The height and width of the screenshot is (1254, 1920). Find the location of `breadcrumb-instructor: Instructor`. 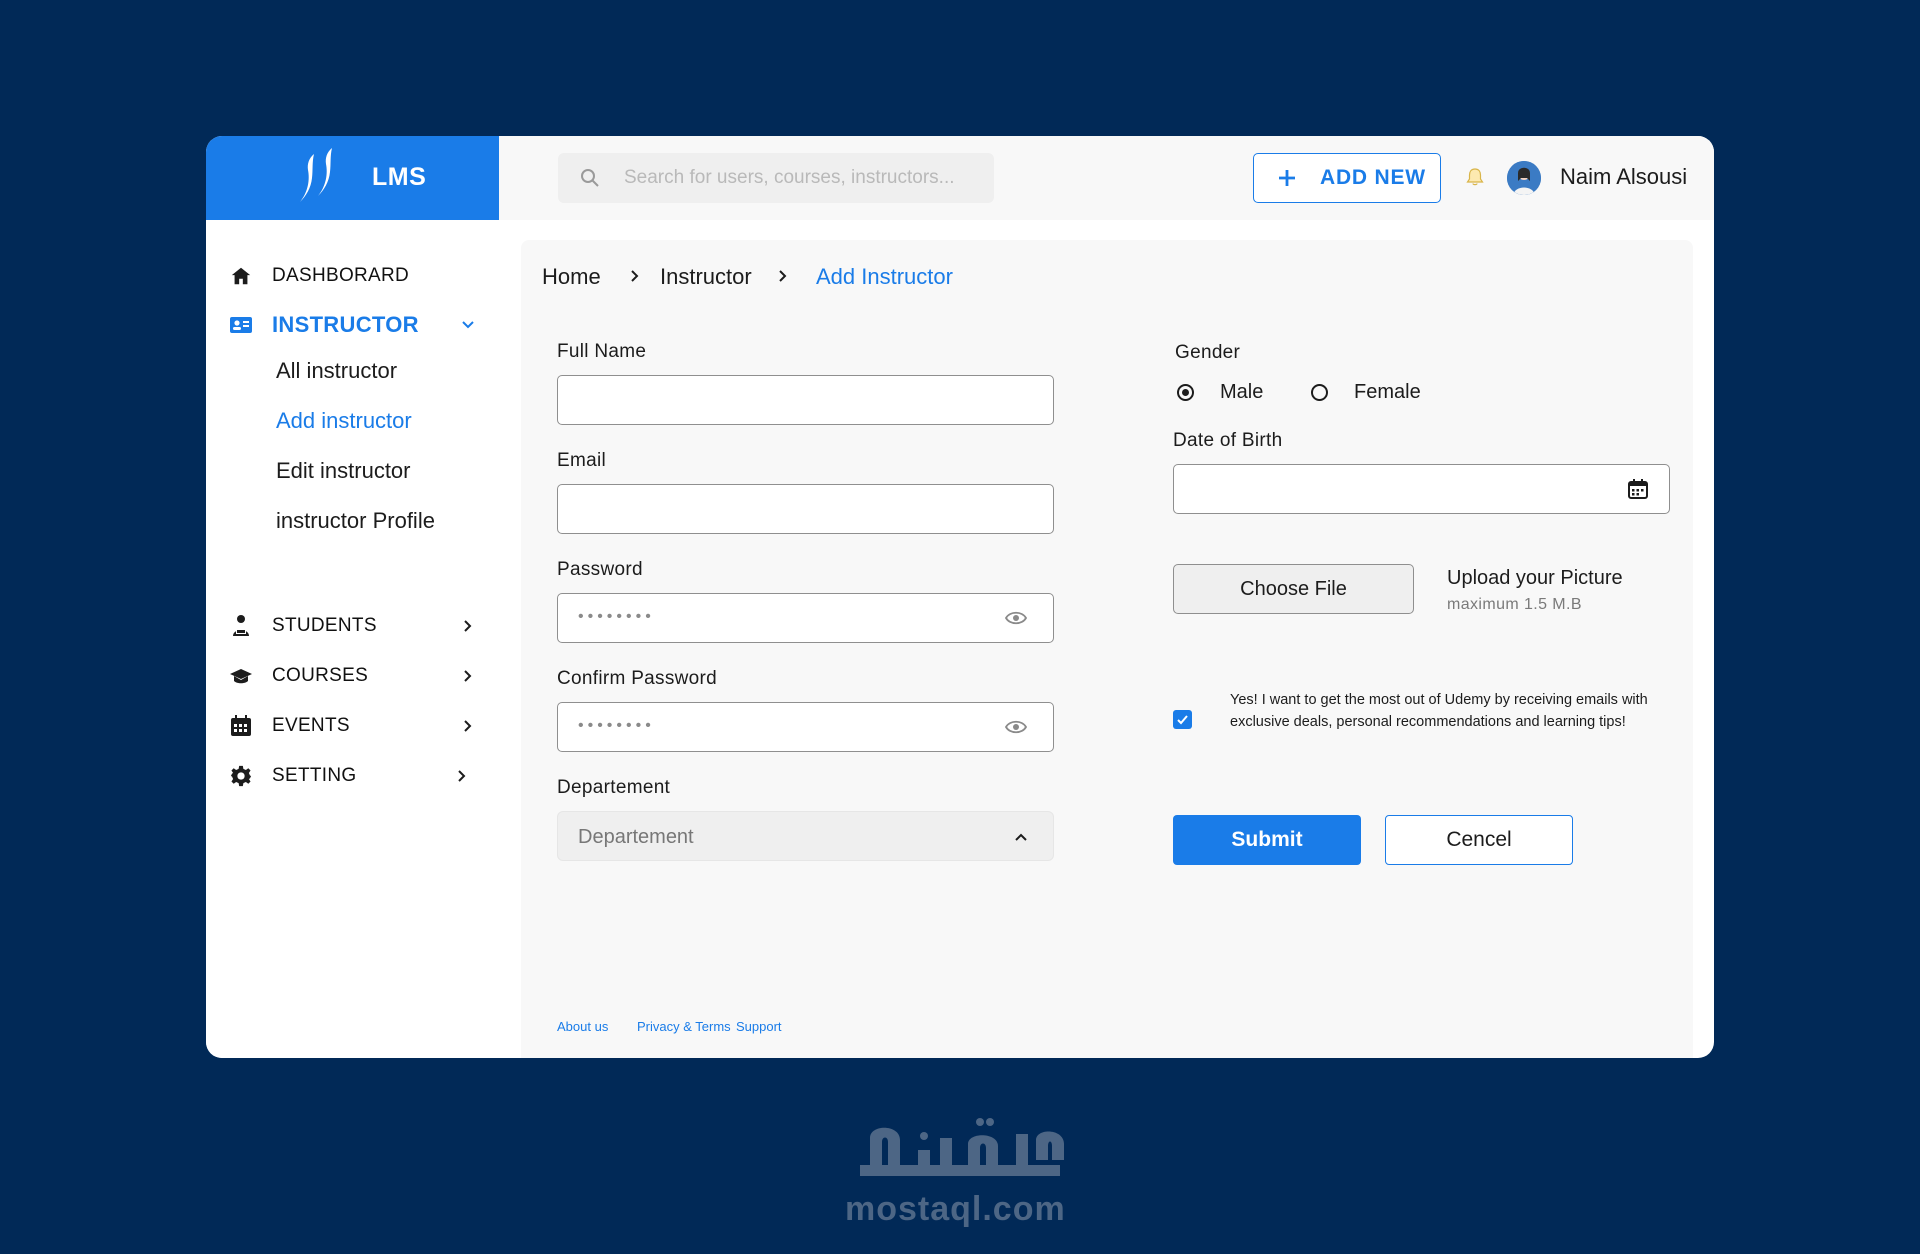

breadcrumb-instructor: Instructor is located at coordinates (706, 277).